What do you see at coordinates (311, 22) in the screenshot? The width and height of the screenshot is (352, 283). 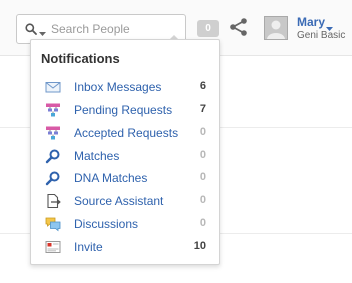 I see `user-name-link: Mary` at bounding box center [311, 22].